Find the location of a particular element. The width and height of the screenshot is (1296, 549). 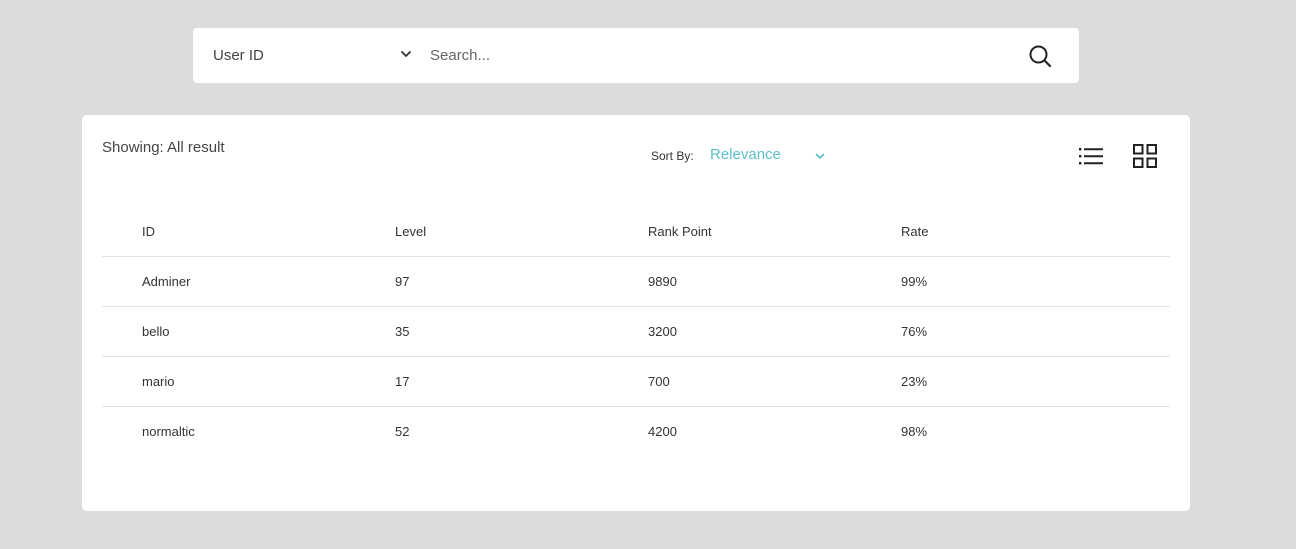

sort-select: Relevance is located at coordinates (770, 156).